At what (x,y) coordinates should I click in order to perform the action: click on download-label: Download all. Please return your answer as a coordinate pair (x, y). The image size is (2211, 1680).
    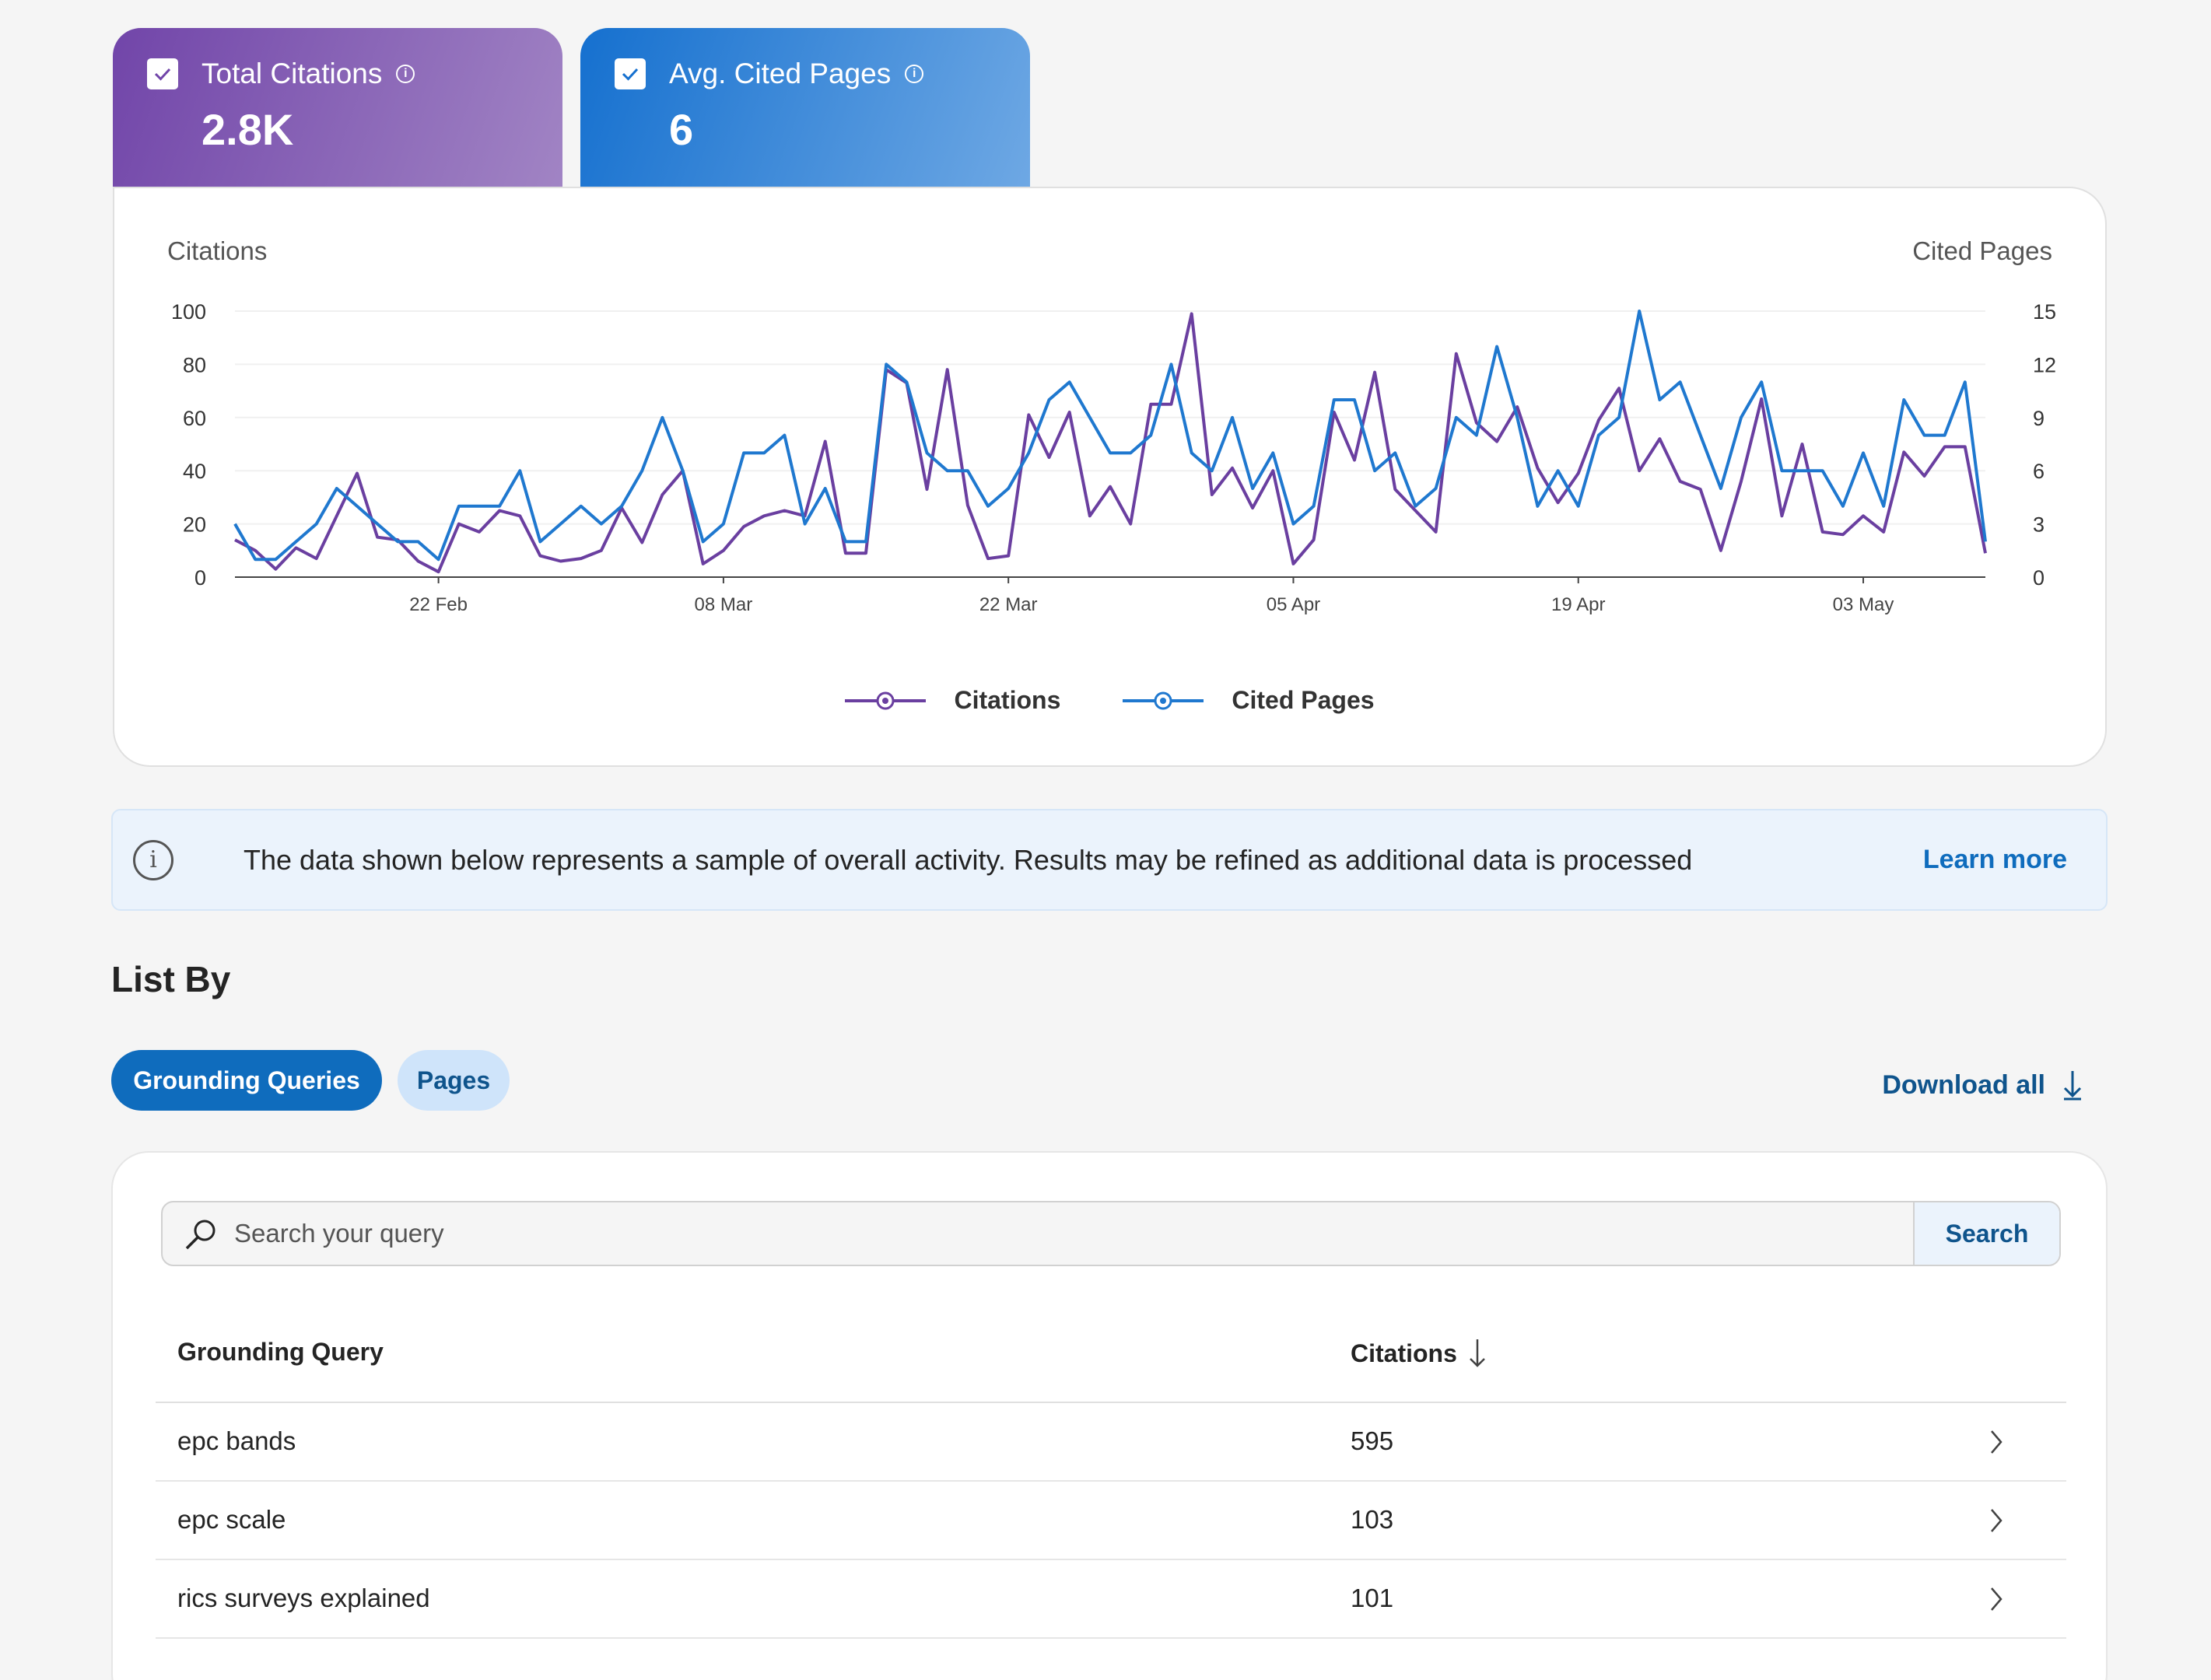
    Looking at the image, I should click on (1963, 1084).